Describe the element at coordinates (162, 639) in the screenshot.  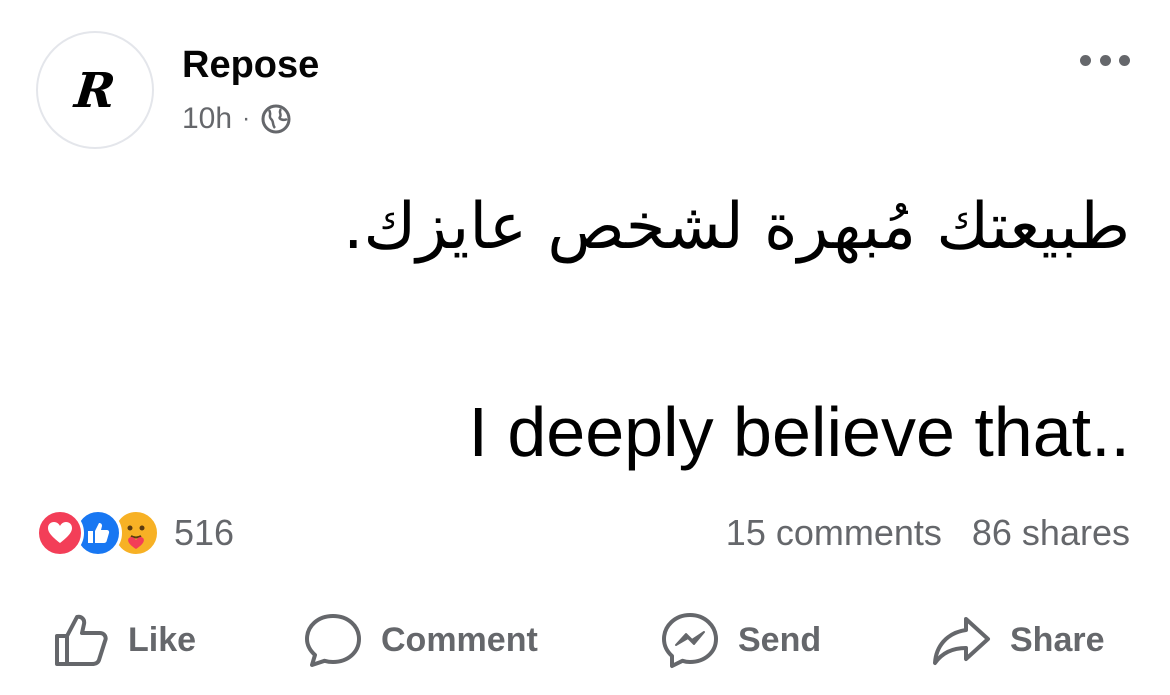
I see `like-label: Like` at that location.